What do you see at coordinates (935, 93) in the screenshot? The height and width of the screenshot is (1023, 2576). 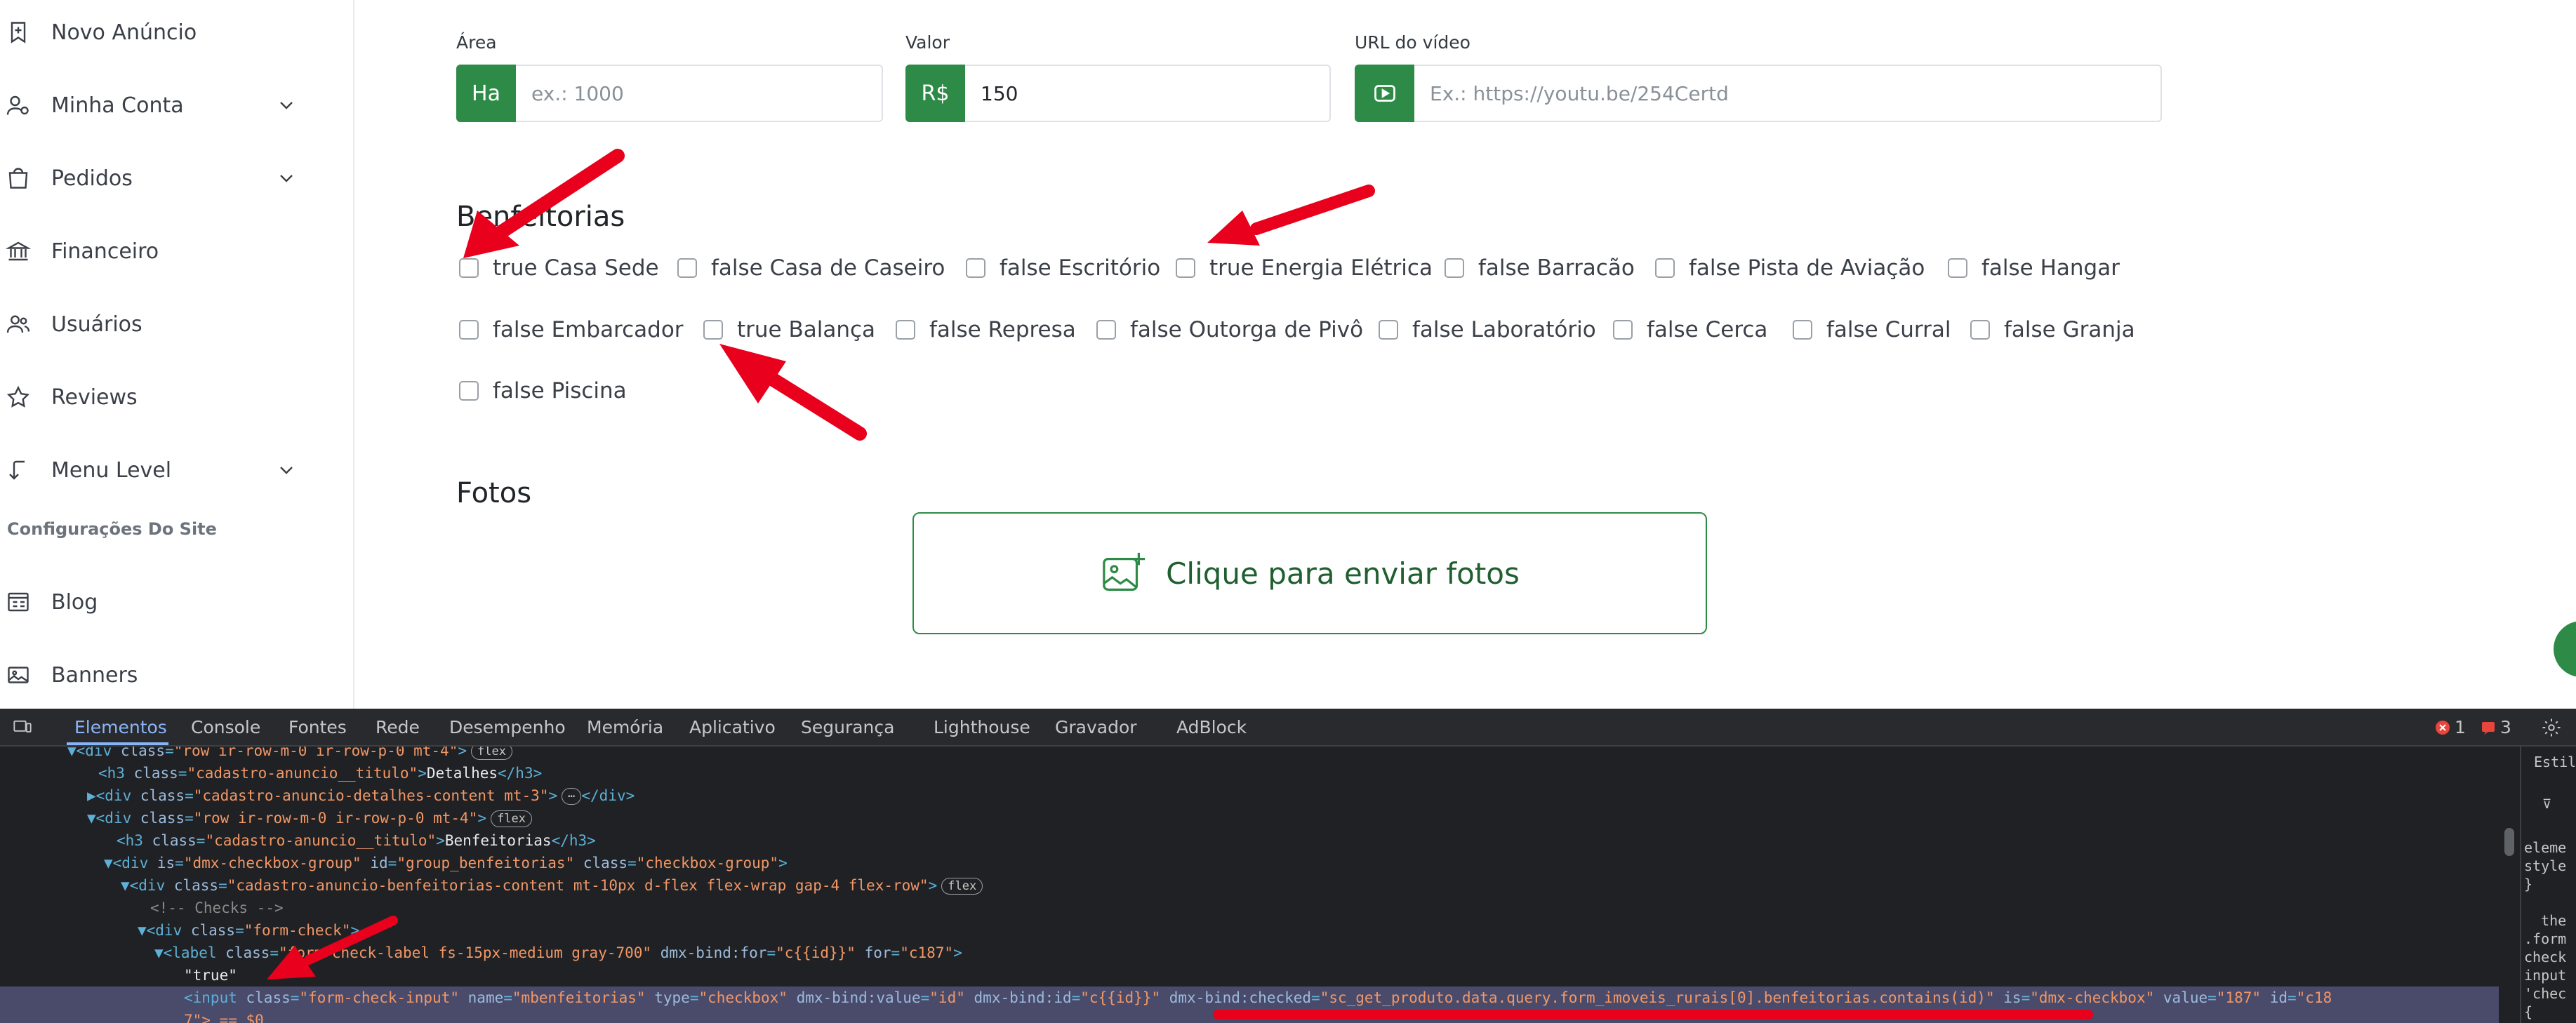 I see `valor-prefix: R$` at bounding box center [935, 93].